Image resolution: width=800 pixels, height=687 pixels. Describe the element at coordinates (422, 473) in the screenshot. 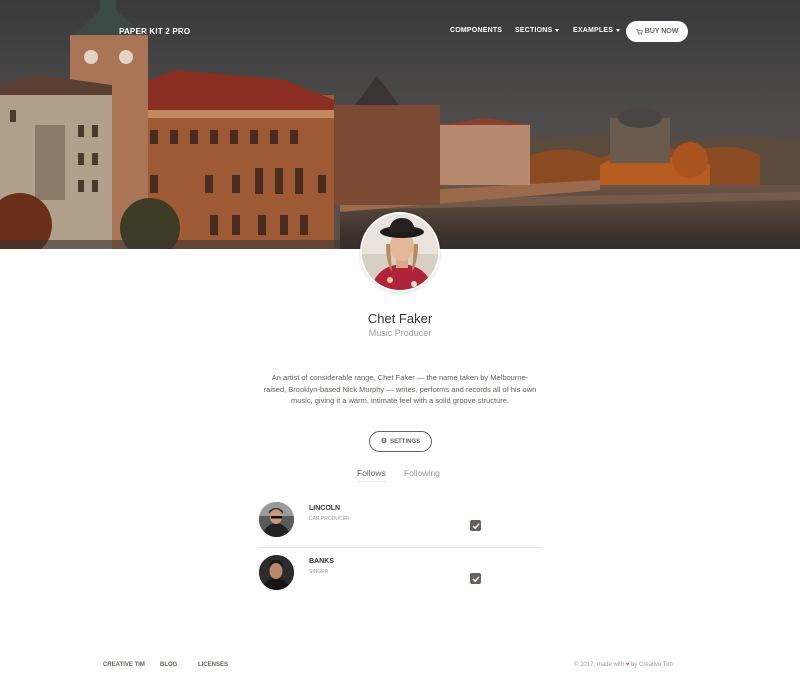

I see `tab-following: Following` at that location.